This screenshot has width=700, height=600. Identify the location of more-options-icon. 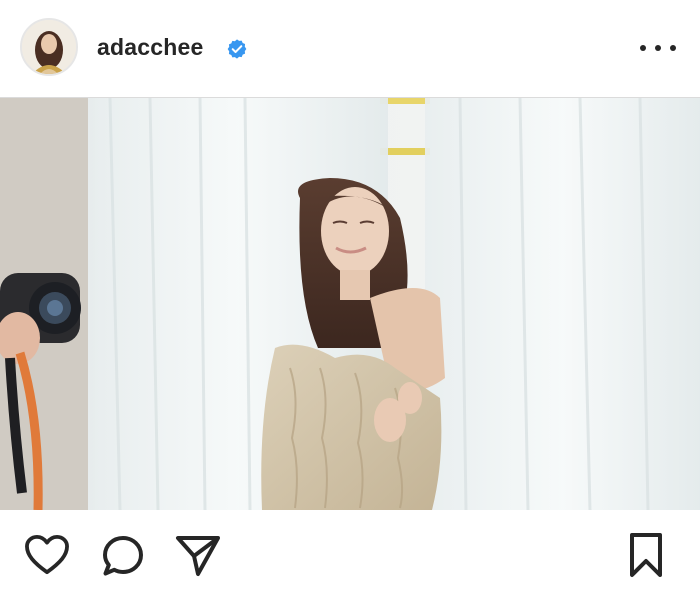
(658, 48).